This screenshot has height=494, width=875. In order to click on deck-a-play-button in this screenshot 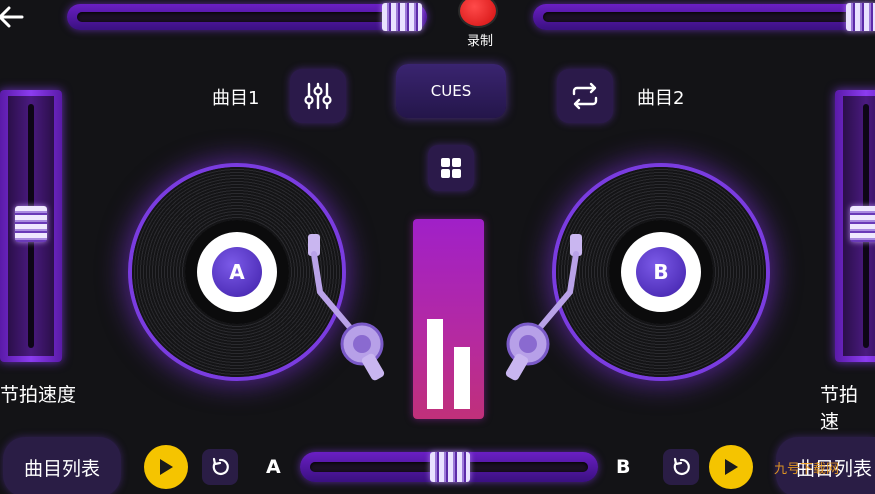, I will do `click(166, 467)`.